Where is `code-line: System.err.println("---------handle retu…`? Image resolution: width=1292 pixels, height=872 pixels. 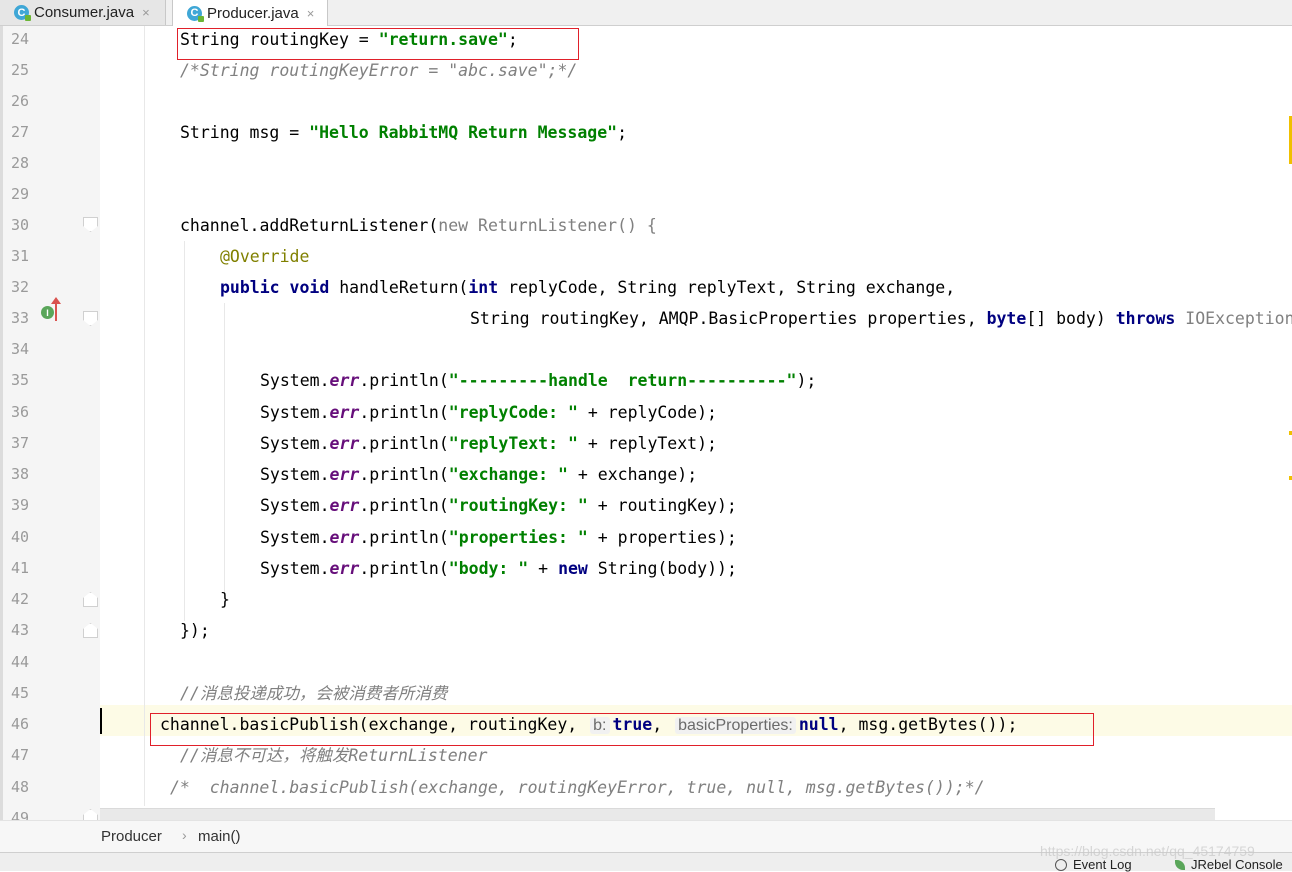 code-line: System.err.println("---------handle retu… is located at coordinates (538, 380).